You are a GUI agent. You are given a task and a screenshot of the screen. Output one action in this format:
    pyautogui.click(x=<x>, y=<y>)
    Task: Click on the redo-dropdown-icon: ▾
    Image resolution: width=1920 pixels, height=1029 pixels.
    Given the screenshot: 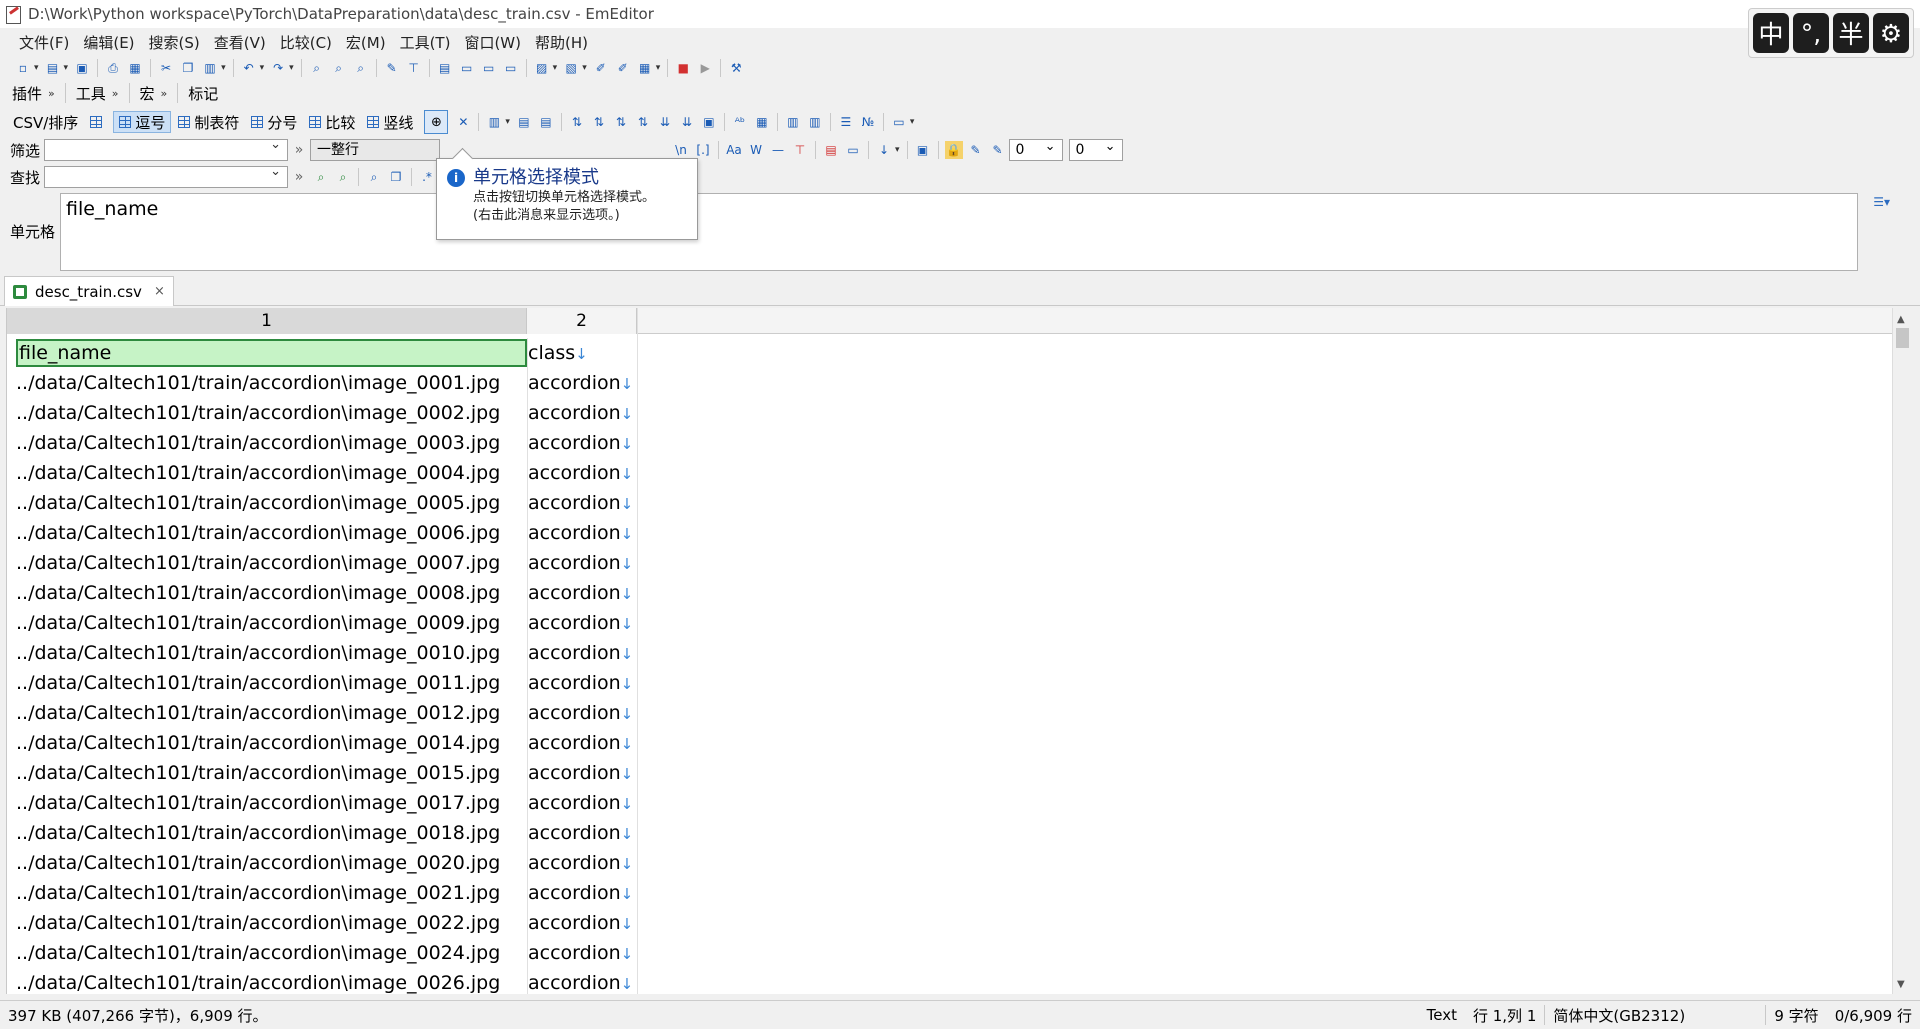 What is the action you would take?
    pyautogui.click(x=291, y=68)
    